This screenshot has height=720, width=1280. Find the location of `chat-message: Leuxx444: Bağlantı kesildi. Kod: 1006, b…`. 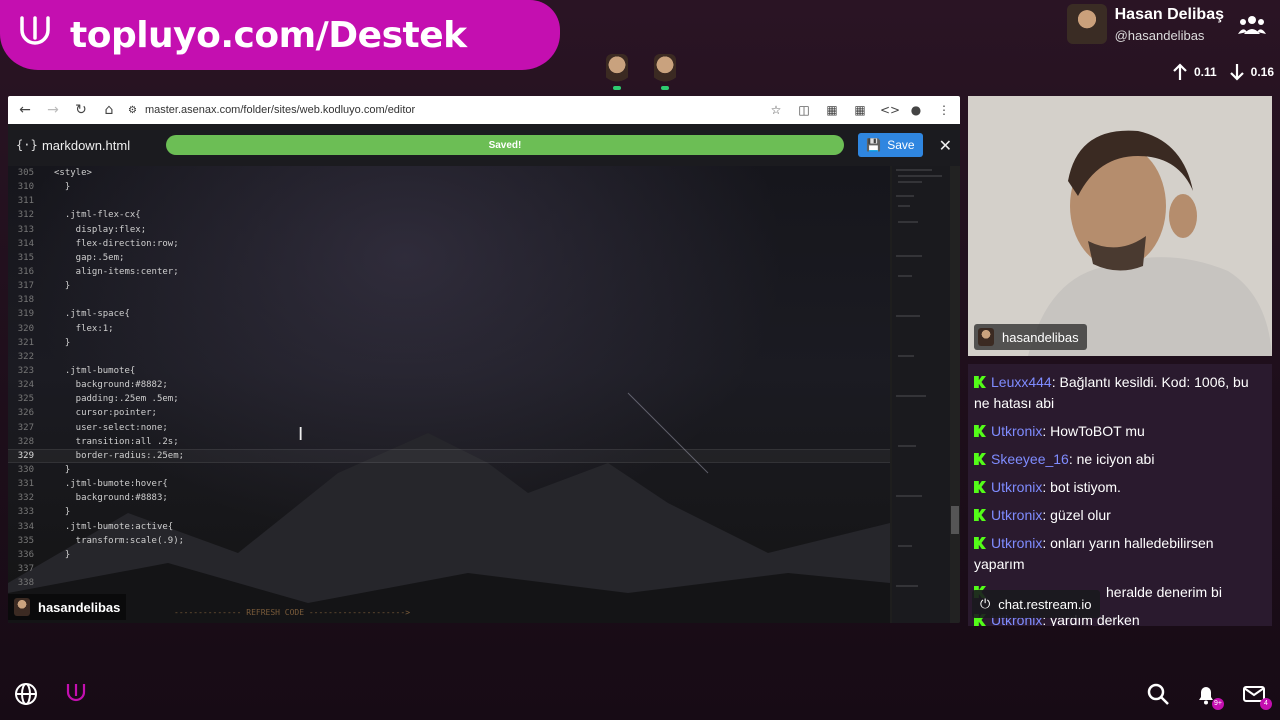

chat-message: Leuxx444: Bağlantı kesildi. Kod: 1006, b… is located at coordinates (1120, 393).